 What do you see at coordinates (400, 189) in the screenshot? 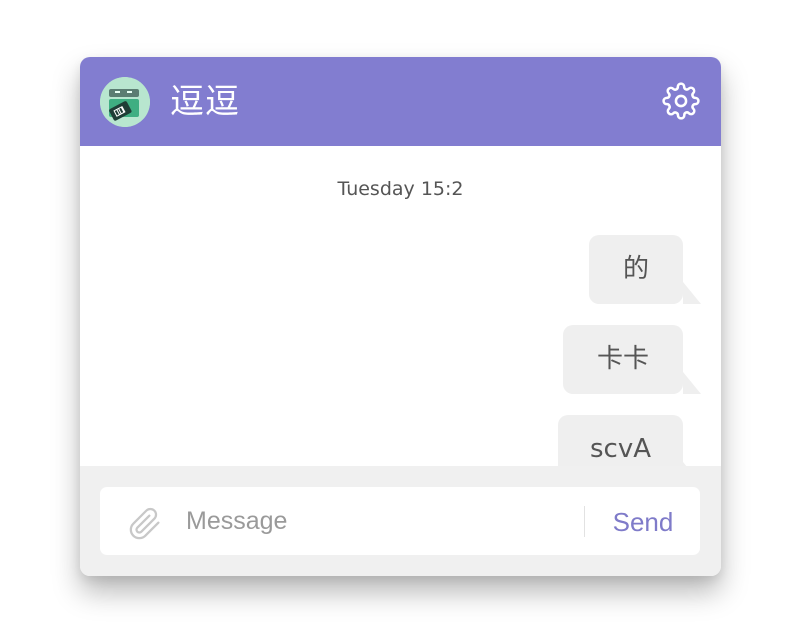
I see `message-timestamp: Tuesday 15:2` at bounding box center [400, 189].